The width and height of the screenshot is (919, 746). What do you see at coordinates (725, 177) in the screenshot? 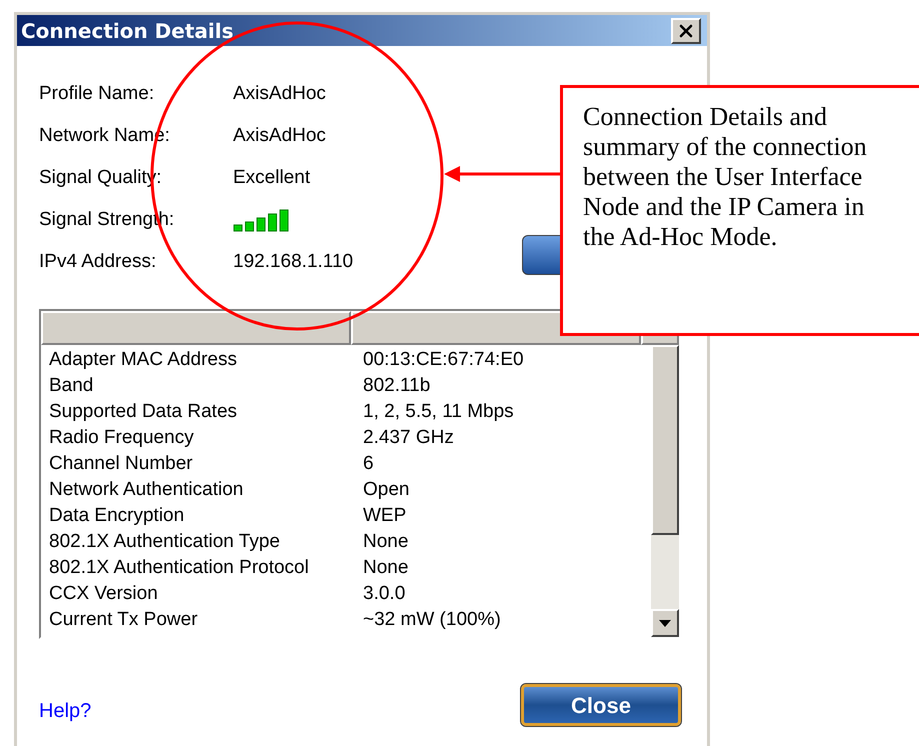
I see `callout-text: Connection Details and summary of the connection between the User Interface Node and the IP Camera in the Ad-Hoc Mode.` at bounding box center [725, 177].